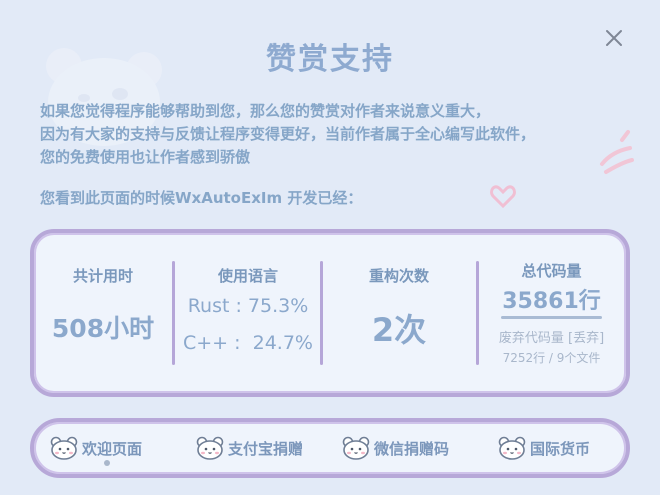 The height and width of the screenshot is (495, 660). I want to click on tab-alipay: 支付宝捐赠, so click(249, 448).